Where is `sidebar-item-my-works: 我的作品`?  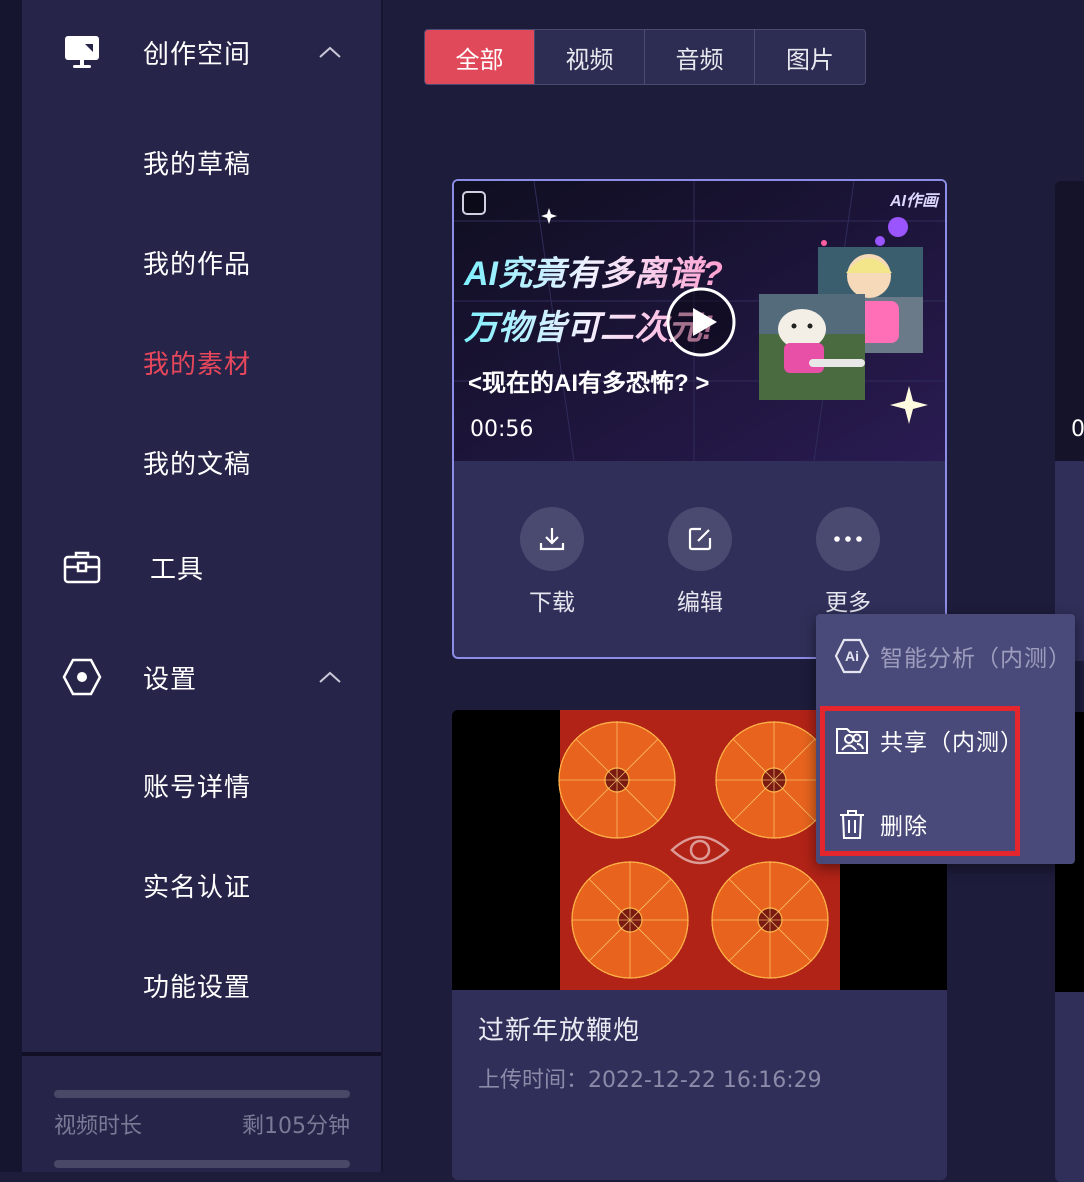
sidebar-item-my-works: 我的作品 is located at coordinates (201, 262).